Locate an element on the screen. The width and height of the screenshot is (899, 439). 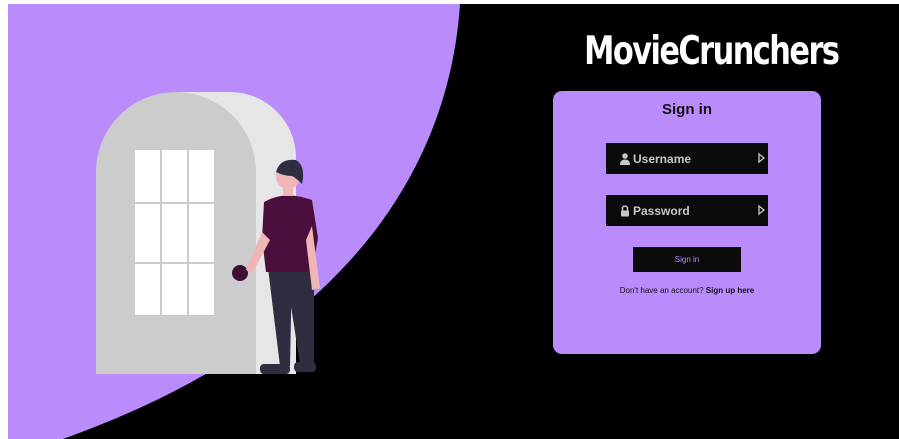
user-icon is located at coordinates (625, 158).